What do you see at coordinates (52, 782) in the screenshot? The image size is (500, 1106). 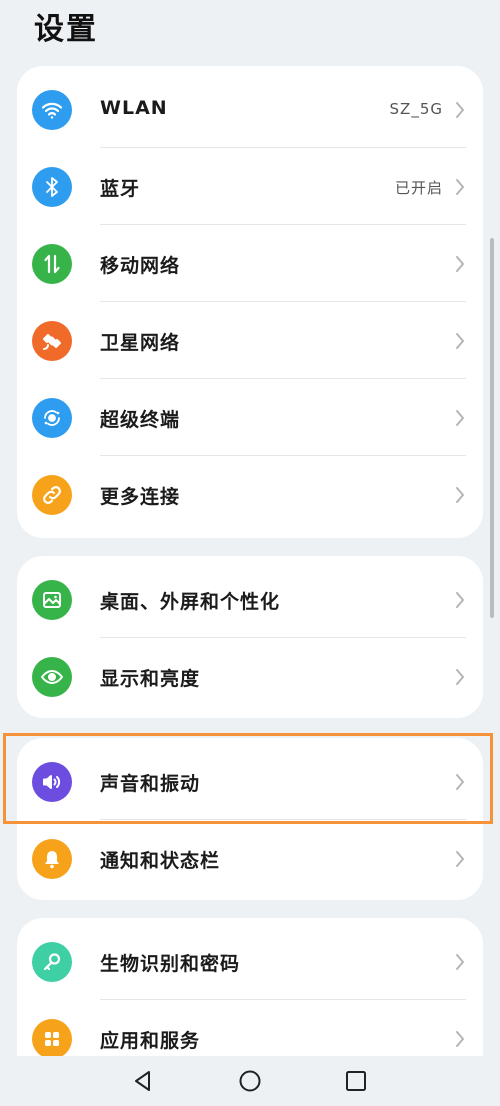 I see `speaker-icon` at bounding box center [52, 782].